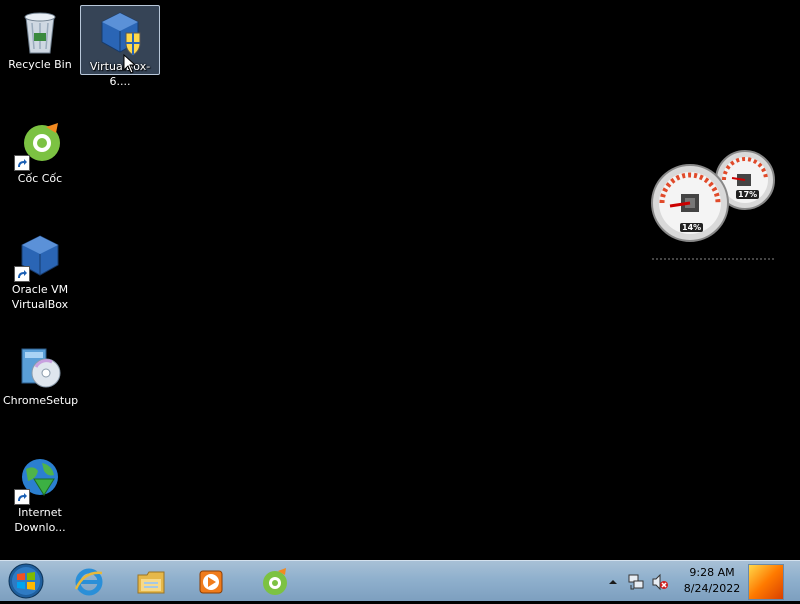 The height and width of the screenshot is (604, 800). I want to click on chevron-up-icon, so click(613, 582).